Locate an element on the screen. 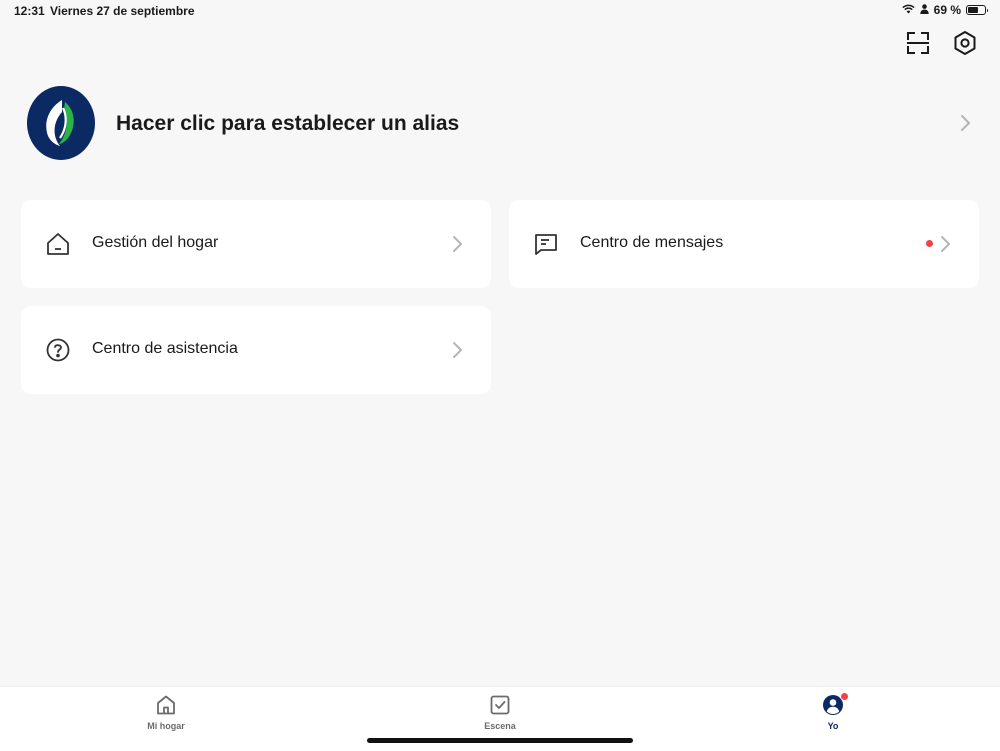  battery-icon is located at coordinates (977, 10).